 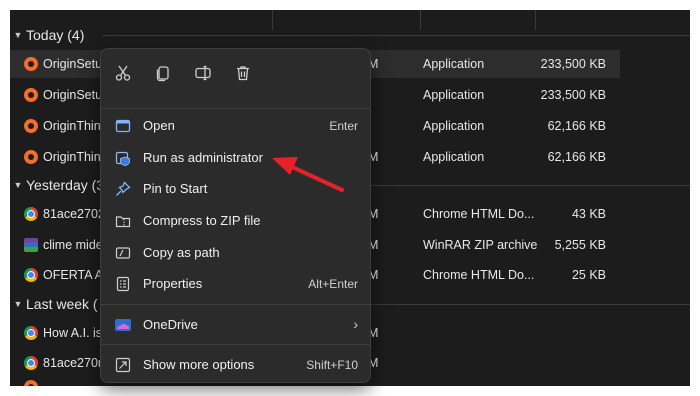 I want to click on group-divider, so click(x=396, y=35).